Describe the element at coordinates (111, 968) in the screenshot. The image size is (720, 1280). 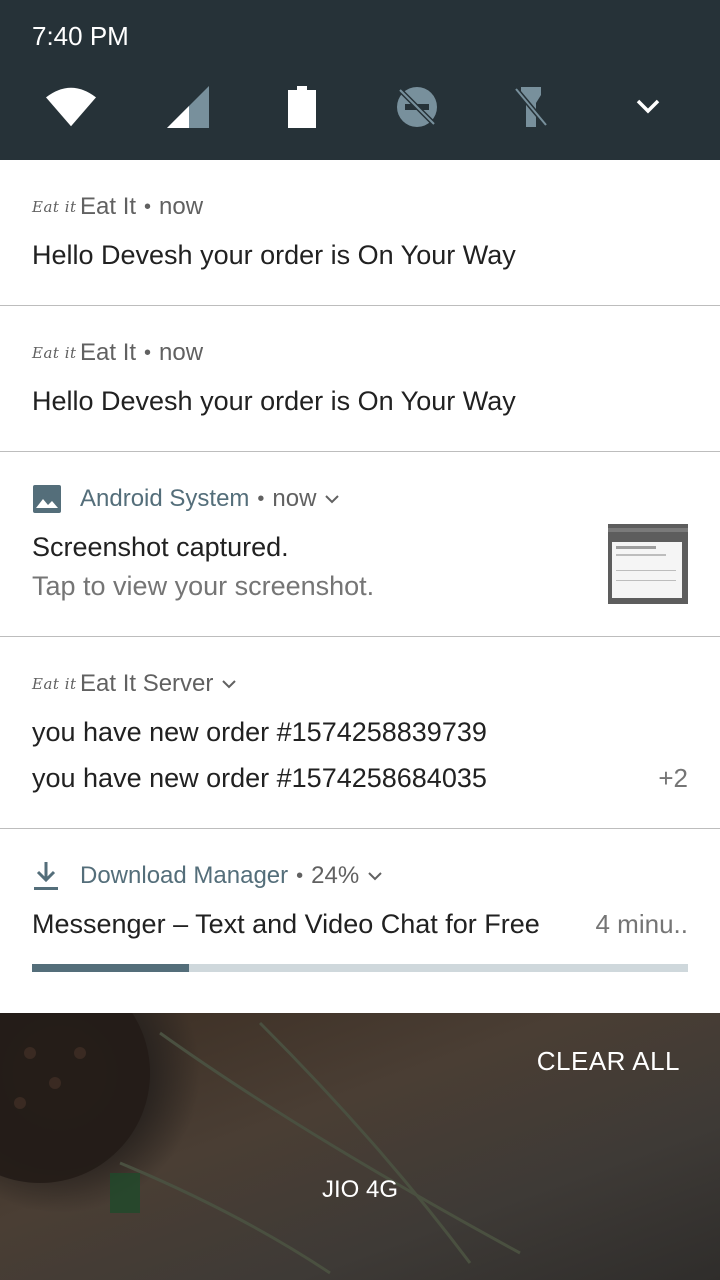
I see `download-progress-fill` at that location.